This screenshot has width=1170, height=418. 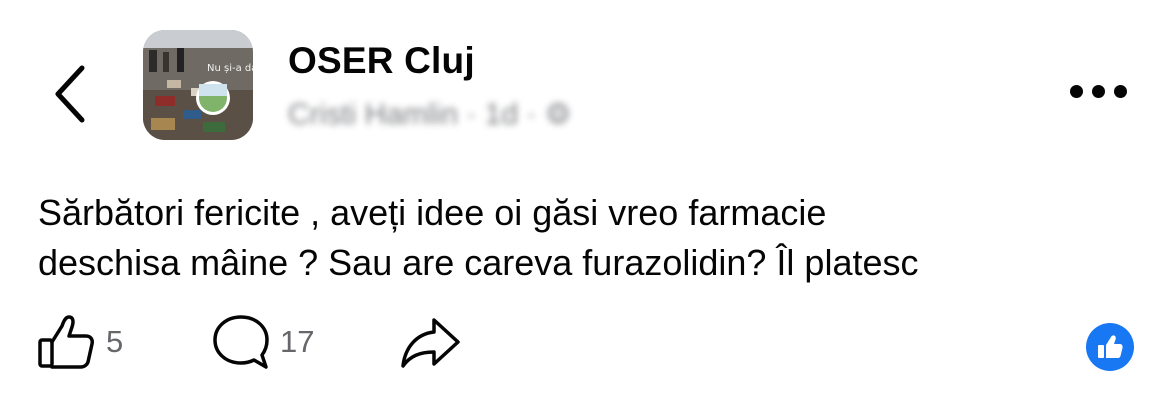 I want to click on comment-bubble-icon, so click(x=241, y=342).